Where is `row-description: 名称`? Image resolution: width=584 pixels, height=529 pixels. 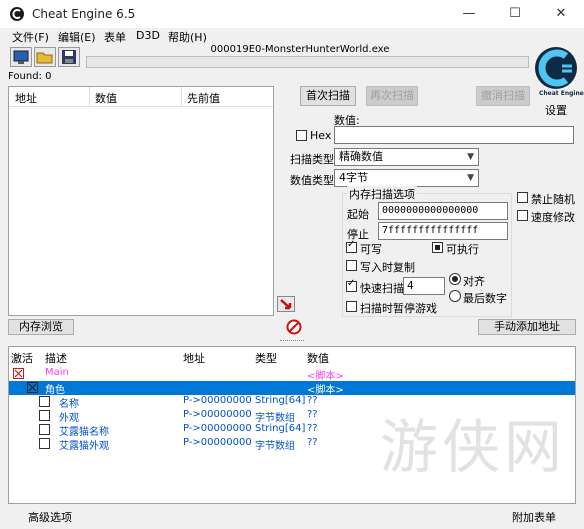 row-description: 名称 is located at coordinates (69, 404).